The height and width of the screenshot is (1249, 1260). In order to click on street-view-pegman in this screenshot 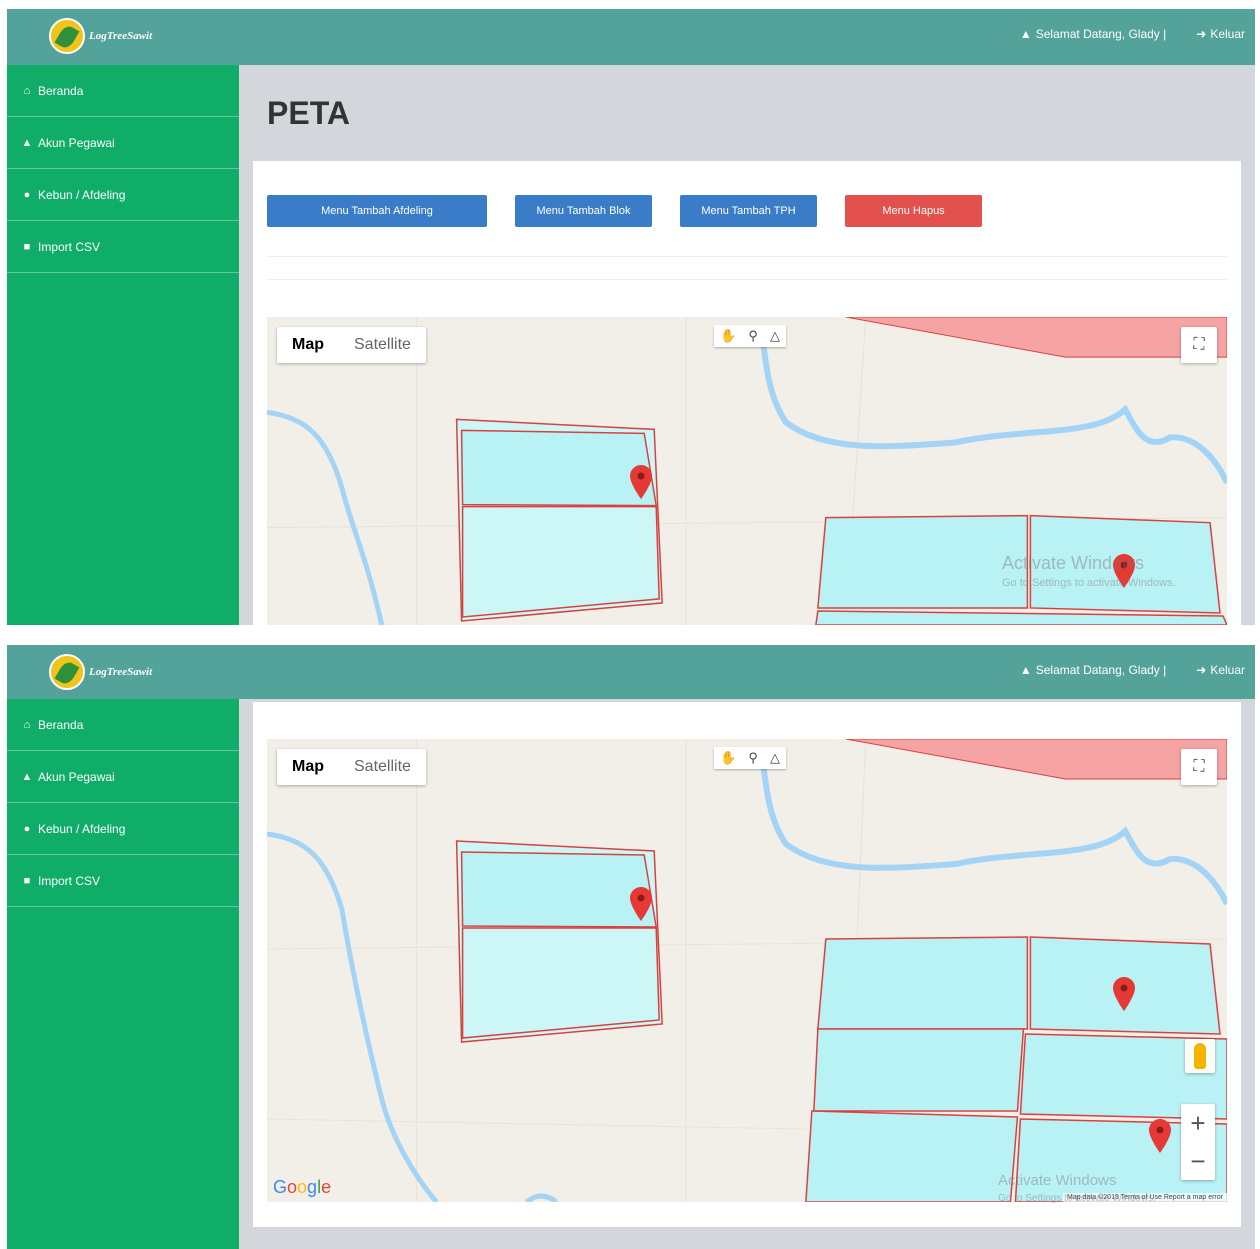, I will do `click(1200, 1056)`.